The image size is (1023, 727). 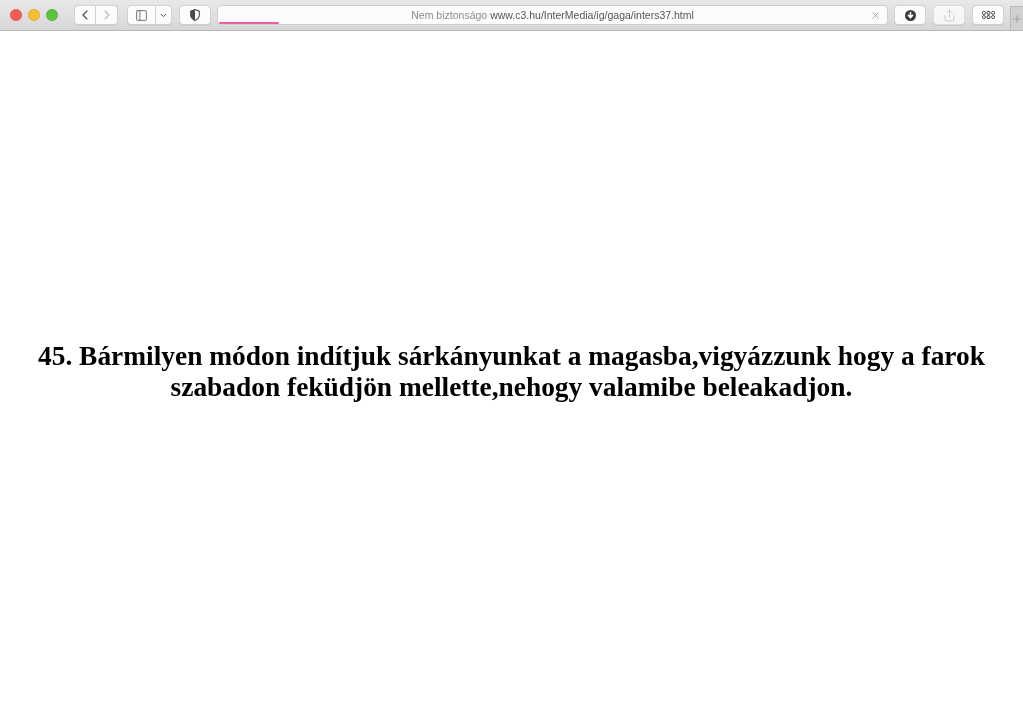 What do you see at coordinates (910, 15) in the screenshot?
I see `downloads-button` at bounding box center [910, 15].